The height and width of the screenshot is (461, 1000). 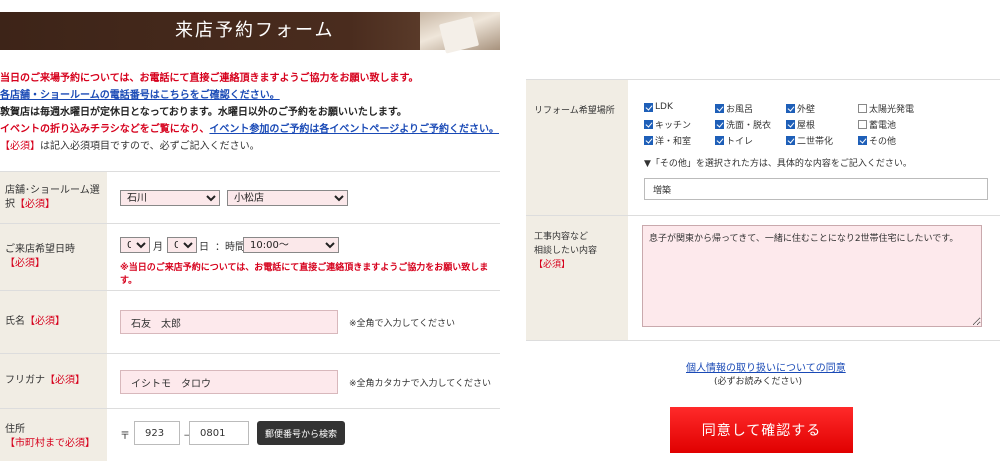 What do you see at coordinates (460, 31) in the screenshot?
I see `banner-decoration` at bounding box center [460, 31].